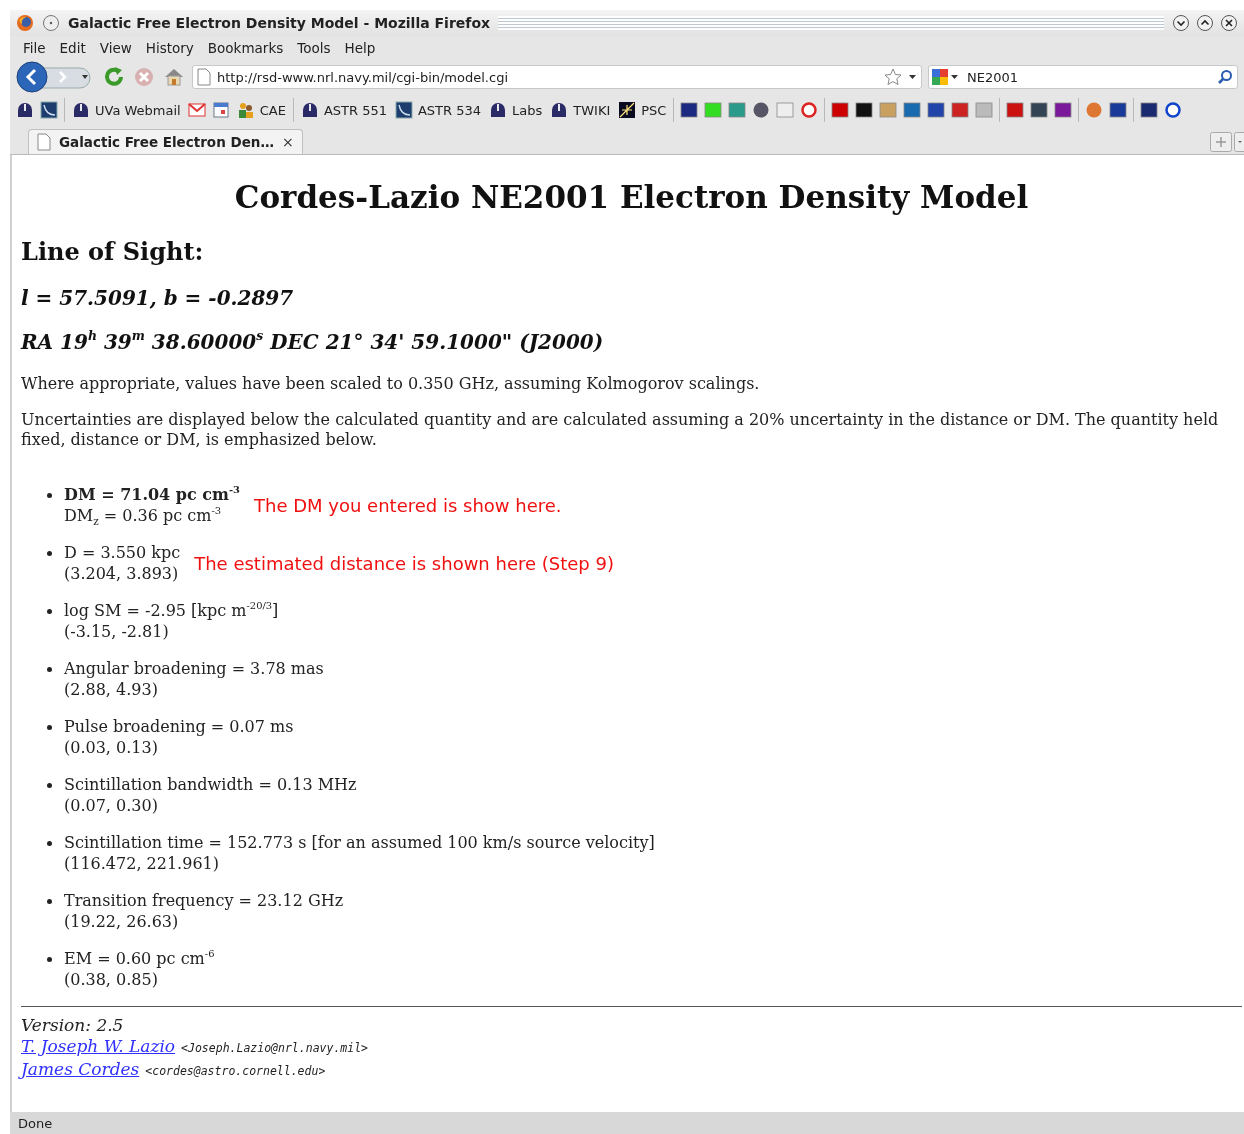 Image resolution: width=1244 pixels, height=1134 pixels. I want to click on result-value: D = 3.550 kpc, so click(122, 552).